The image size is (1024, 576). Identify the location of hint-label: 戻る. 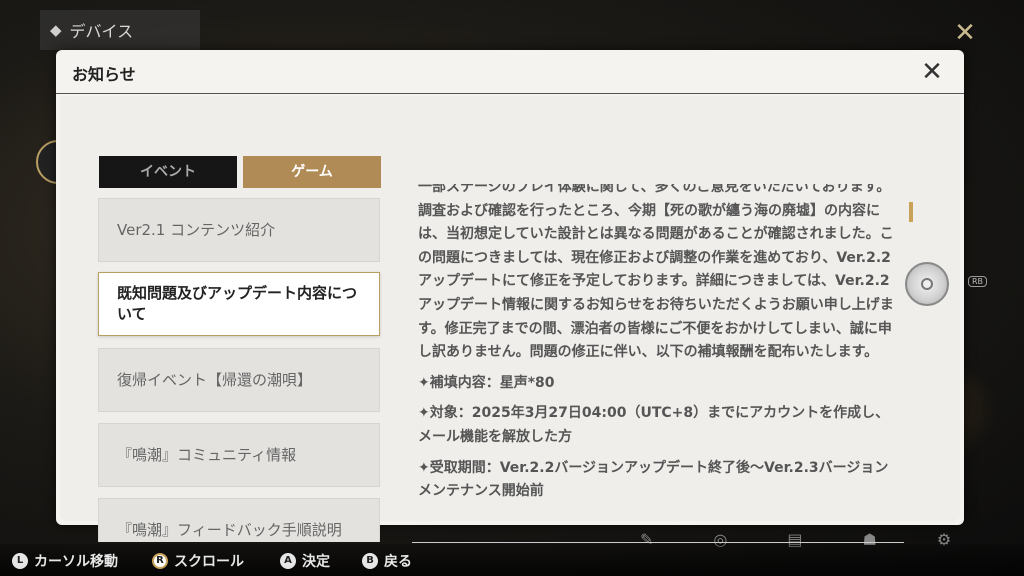
(398, 562).